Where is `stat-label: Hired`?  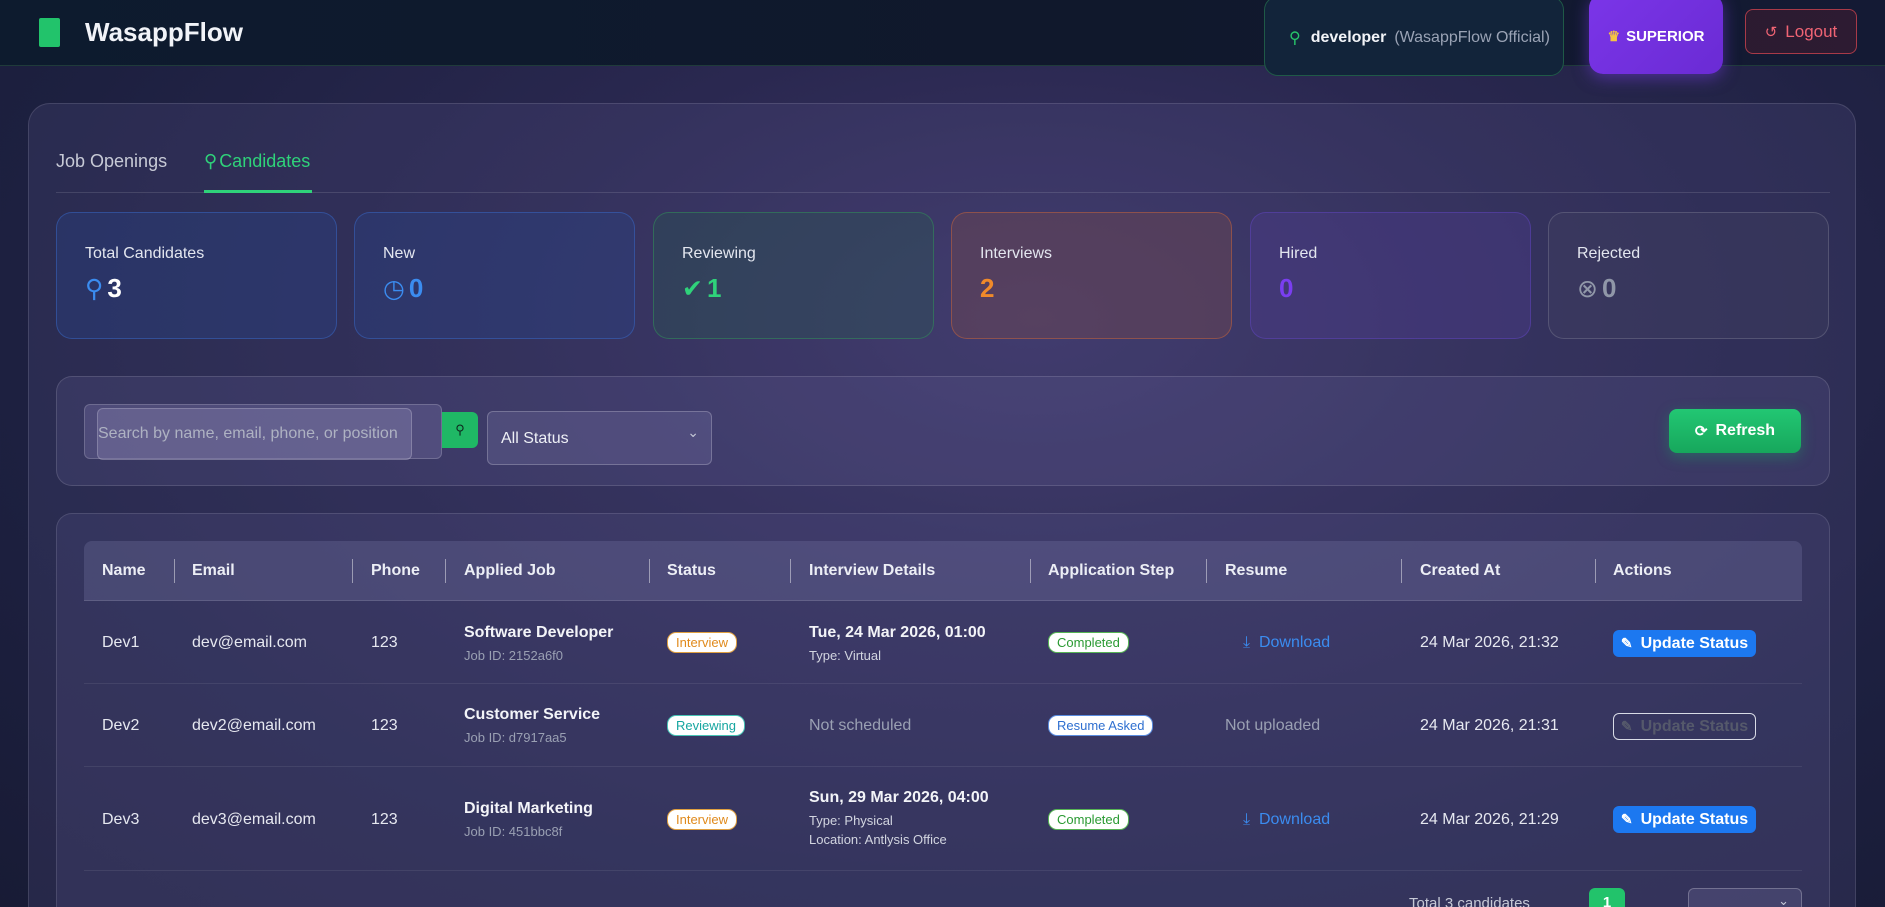
stat-label: Hired is located at coordinates (1298, 253).